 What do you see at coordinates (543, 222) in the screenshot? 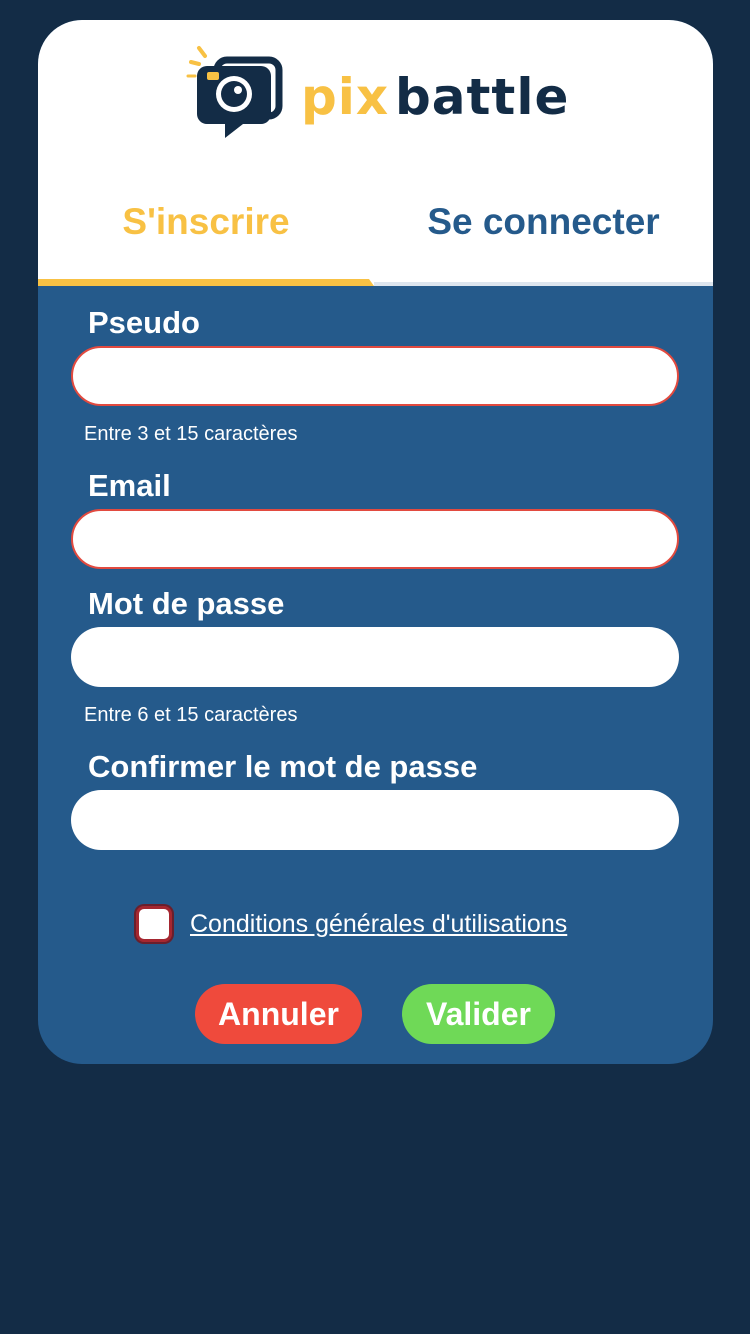
I see `tab-login: Se connecter` at bounding box center [543, 222].